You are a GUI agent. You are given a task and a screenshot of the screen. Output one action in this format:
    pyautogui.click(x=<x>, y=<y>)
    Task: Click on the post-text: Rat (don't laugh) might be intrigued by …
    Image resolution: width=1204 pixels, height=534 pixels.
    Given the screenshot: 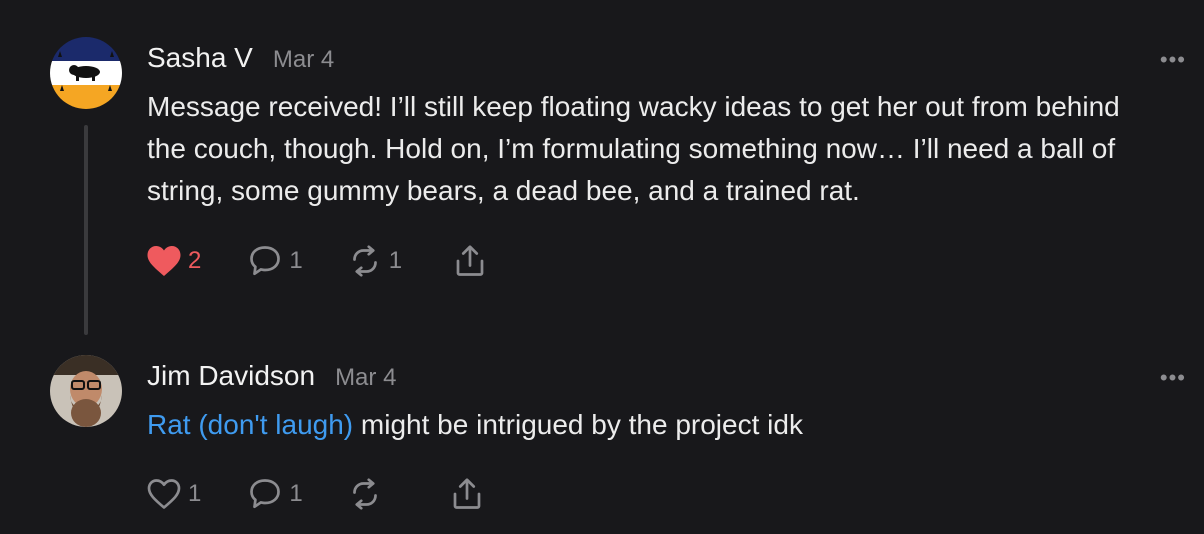 What is the action you would take?
    pyautogui.click(x=652, y=425)
    